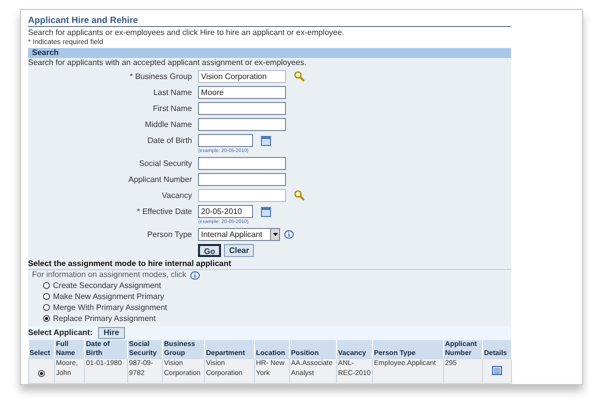  What do you see at coordinates (210, 250) in the screenshot?
I see `go-button: Go` at bounding box center [210, 250].